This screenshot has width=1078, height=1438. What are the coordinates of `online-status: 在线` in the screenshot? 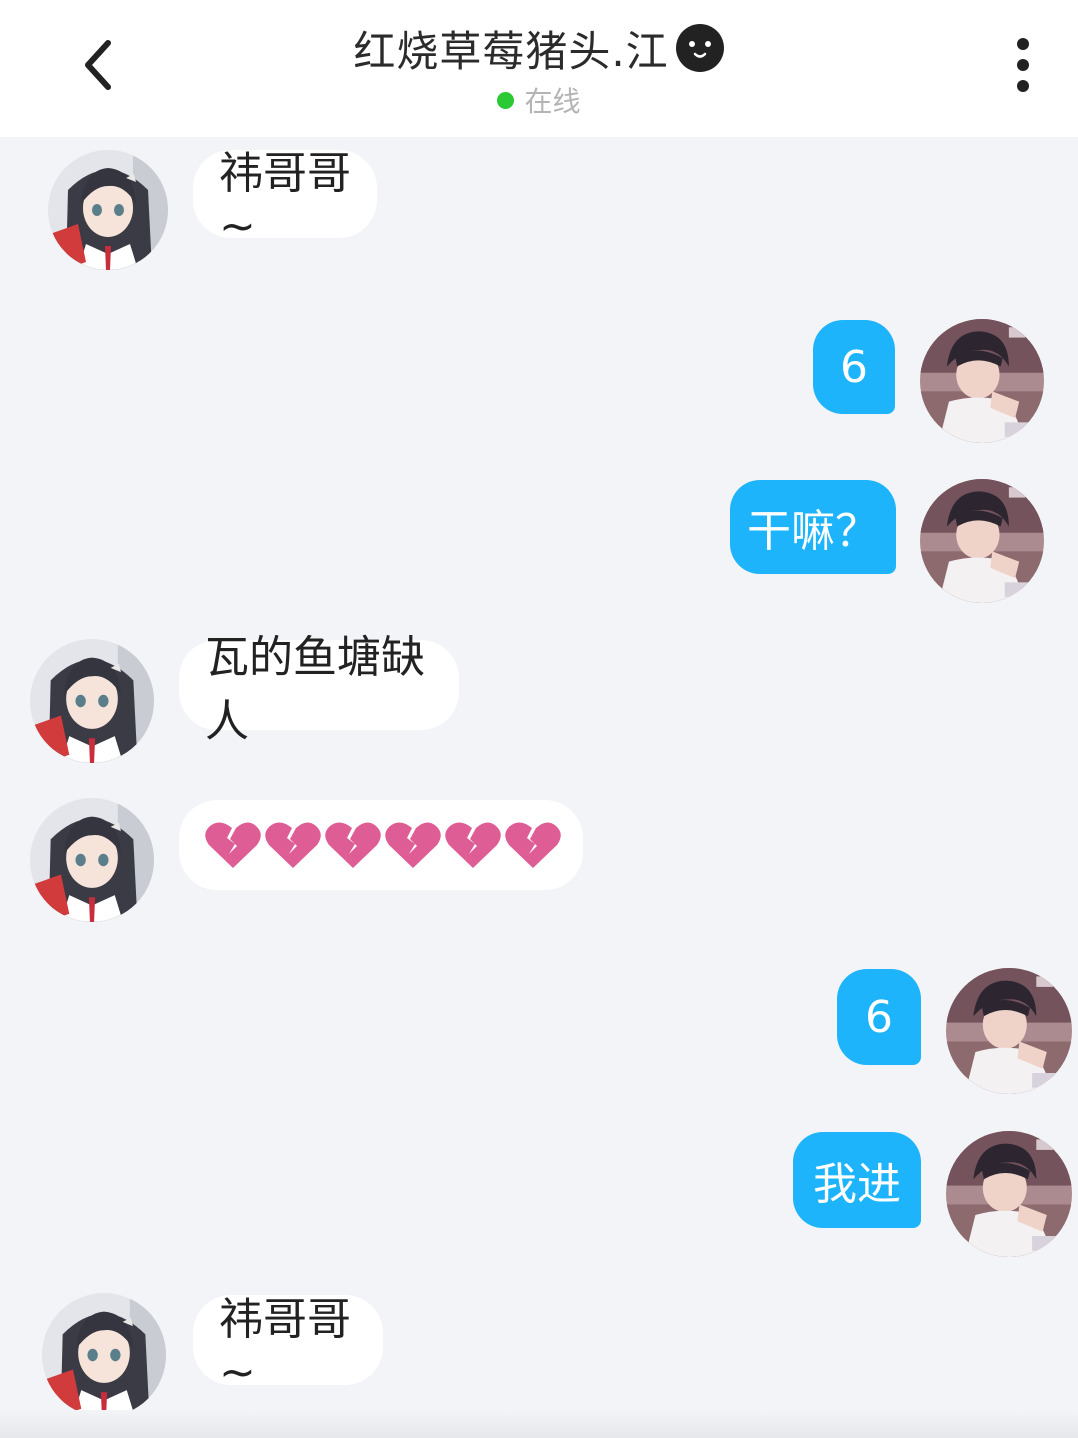 It's located at (539, 100).